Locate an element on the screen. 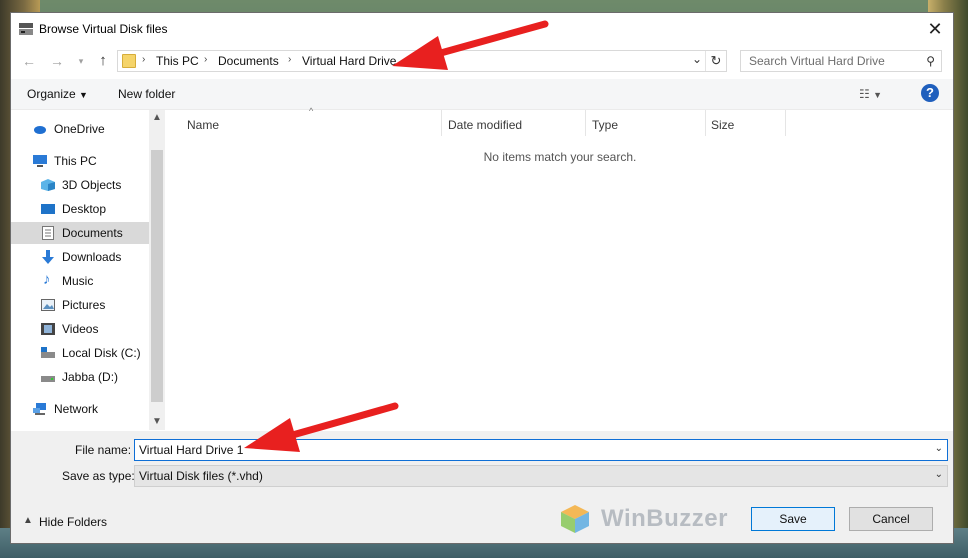 The image size is (968, 558). up-button: ↑ is located at coordinates (103, 61).